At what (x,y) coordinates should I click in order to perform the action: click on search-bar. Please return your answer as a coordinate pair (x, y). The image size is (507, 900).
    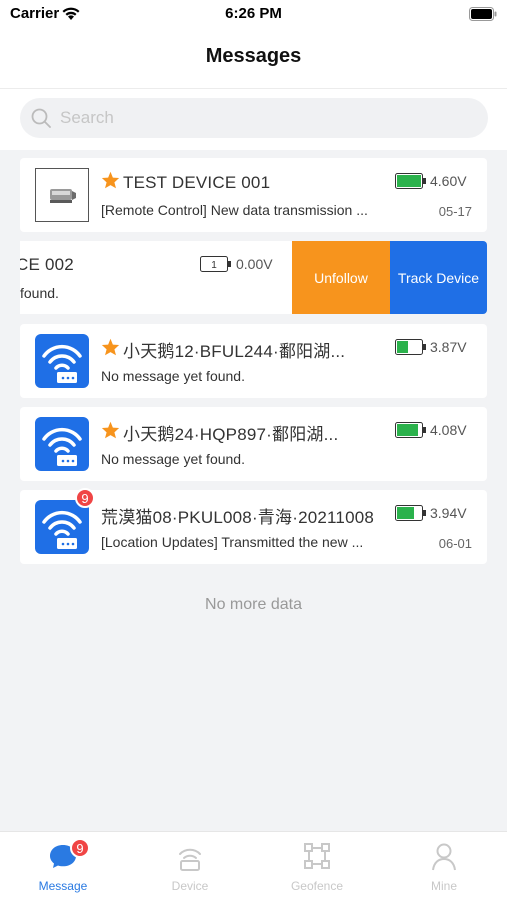
    Looking at the image, I should click on (254, 118).